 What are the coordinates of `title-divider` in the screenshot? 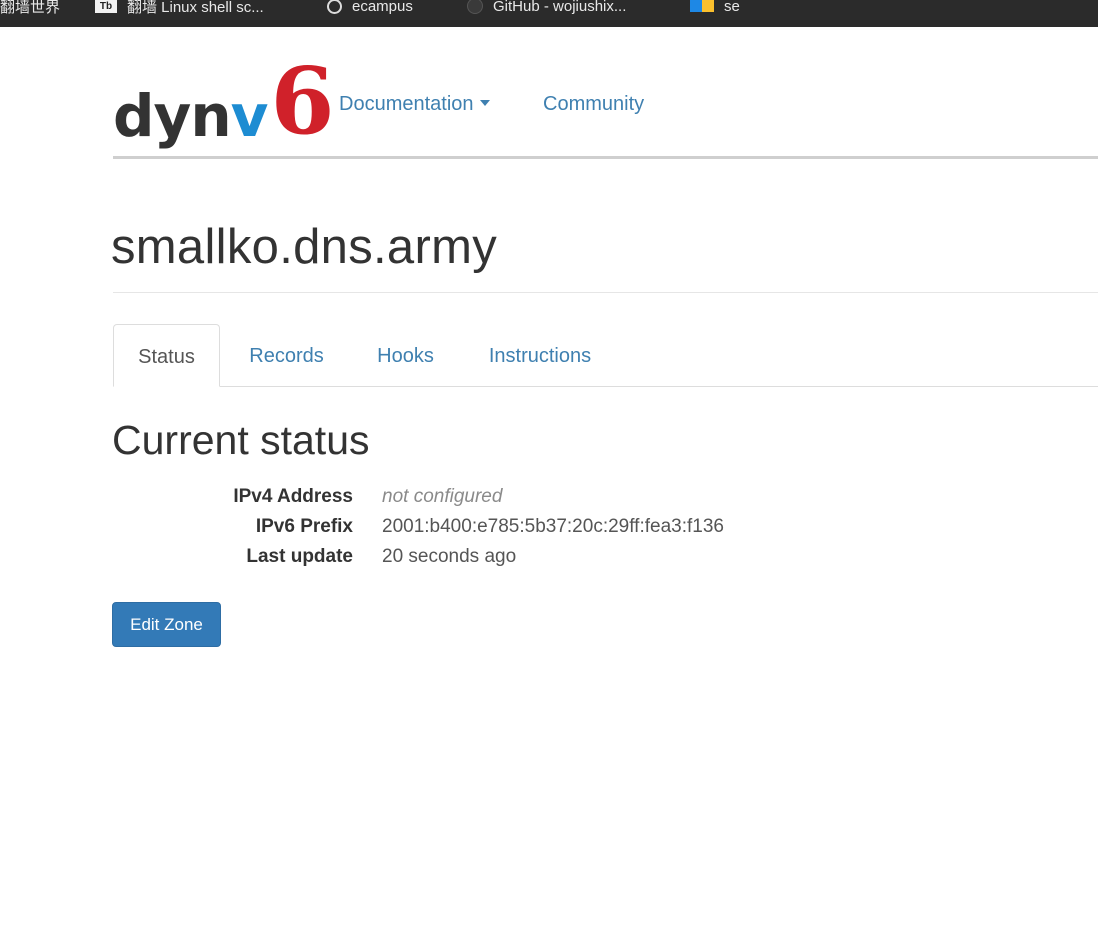 It's located at (605, 292).